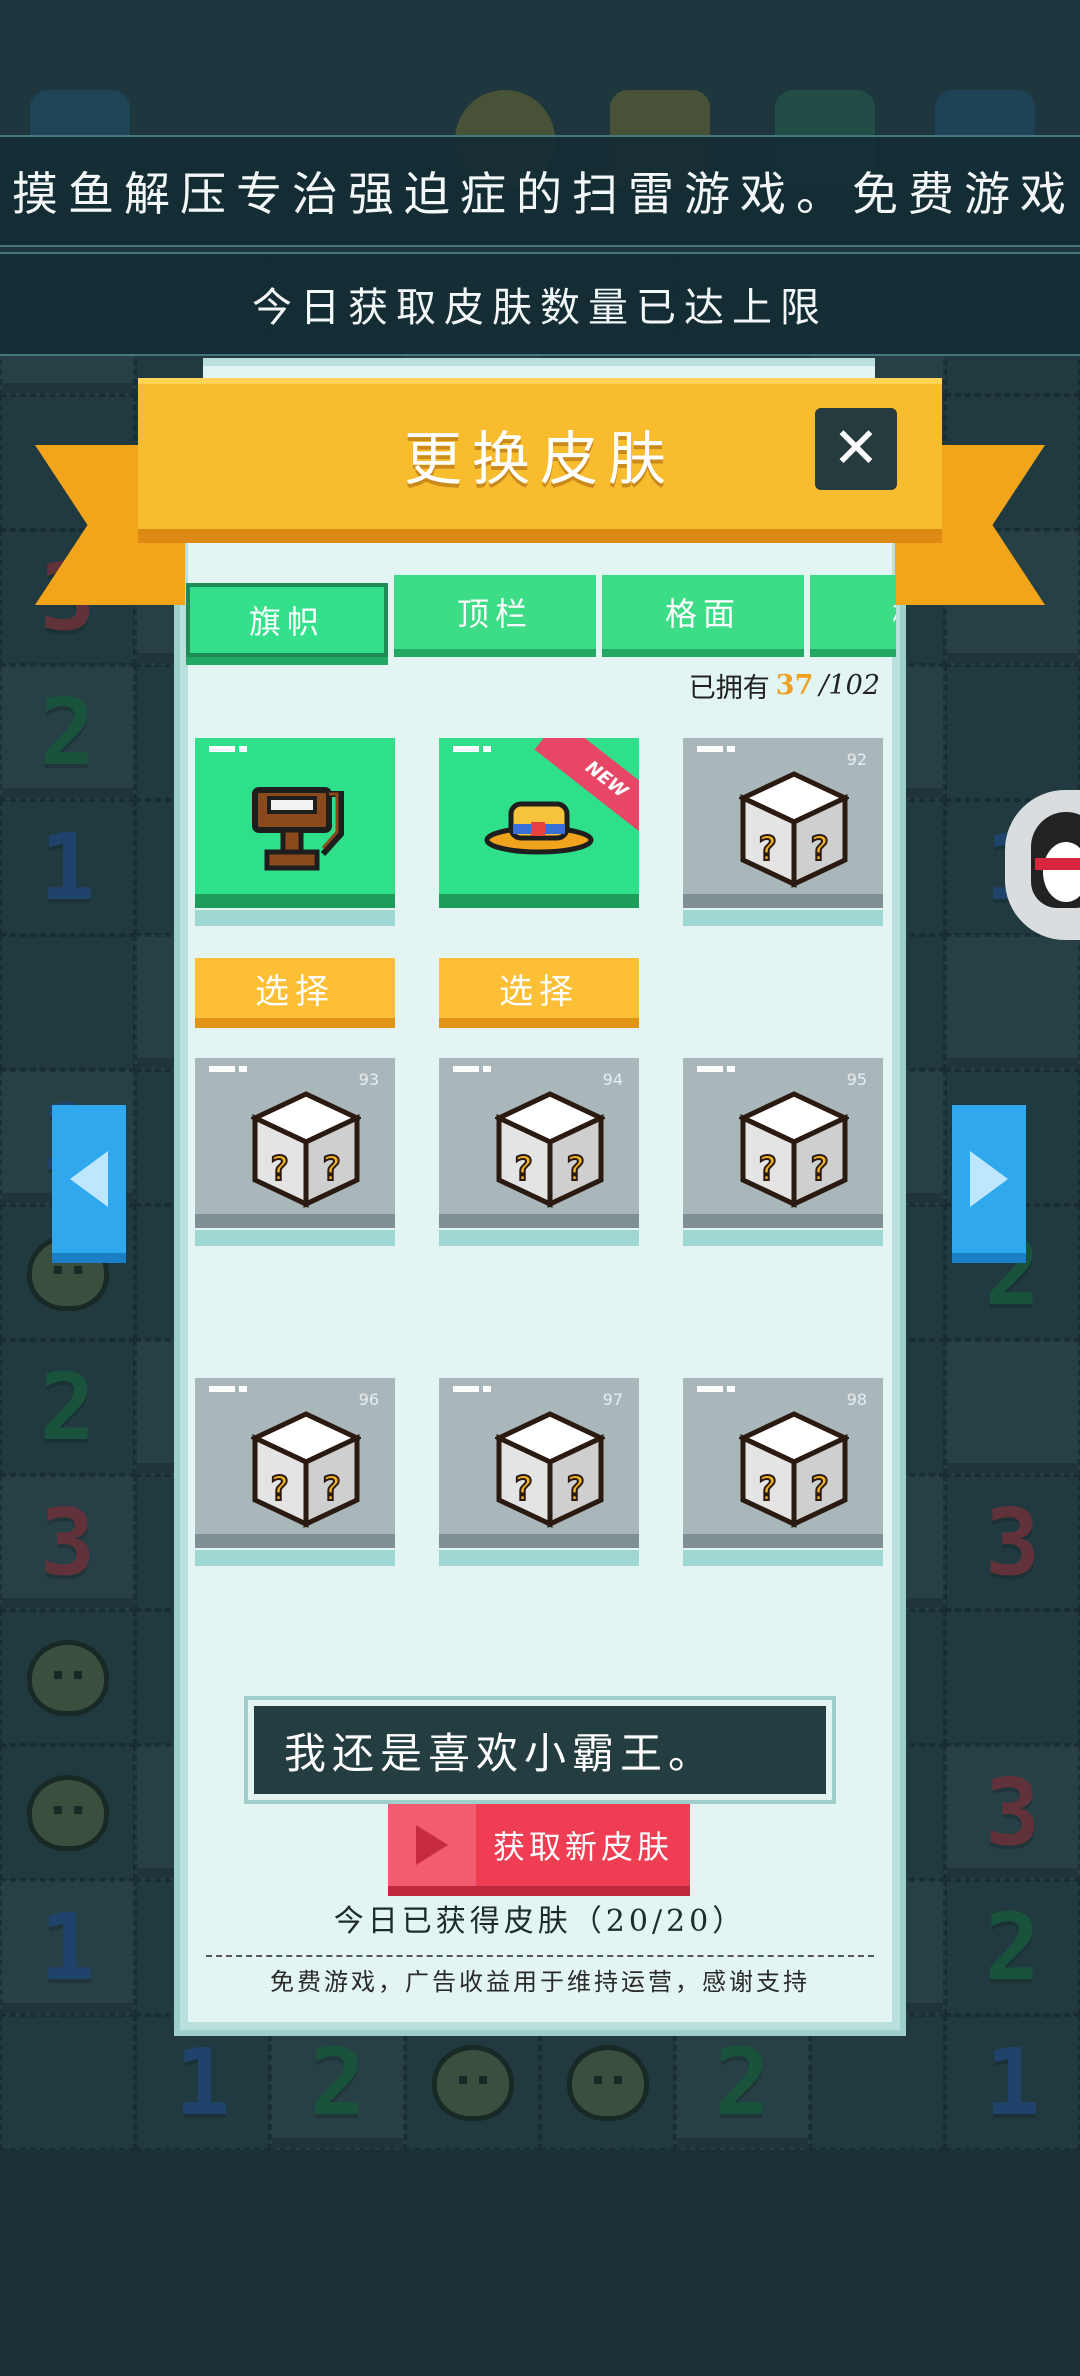 This screenshot has height=2376, width=1080. Describe the element at coordinates (540, 1956) in the screenshot. I see `footer-divider` at that location.